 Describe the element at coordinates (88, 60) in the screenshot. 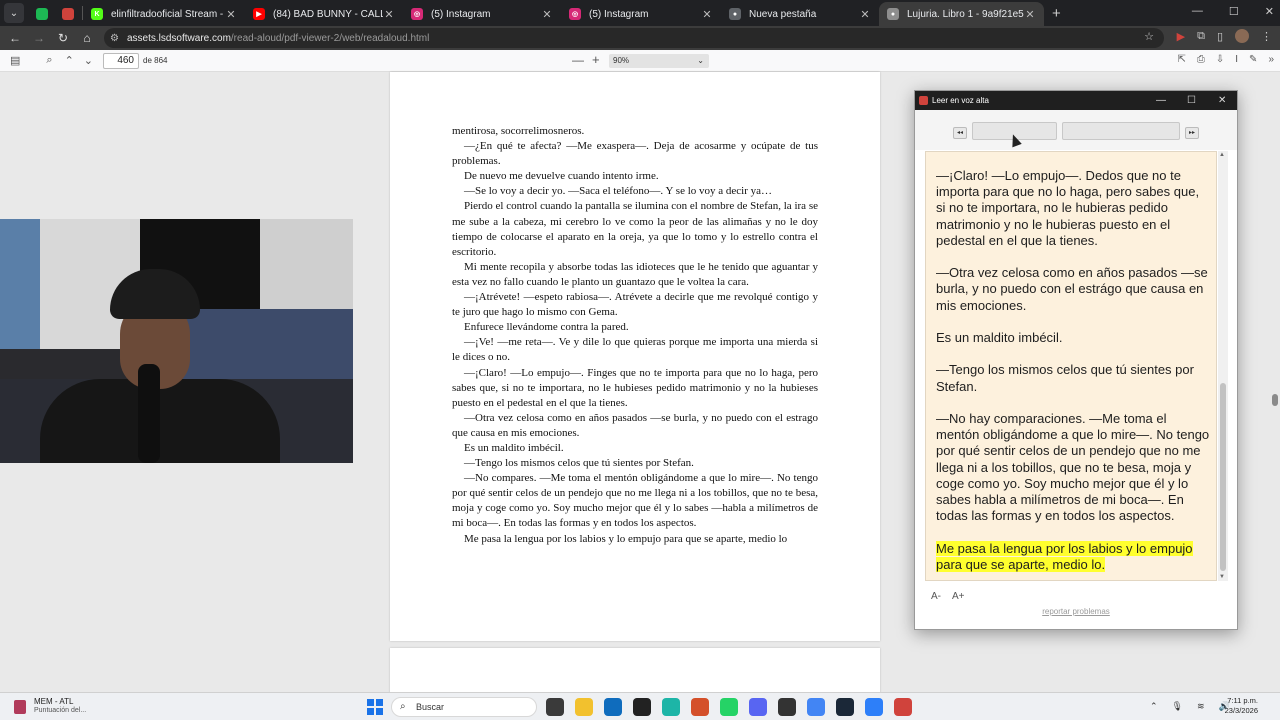

I see `next-page-icon: ⌄` at that location.